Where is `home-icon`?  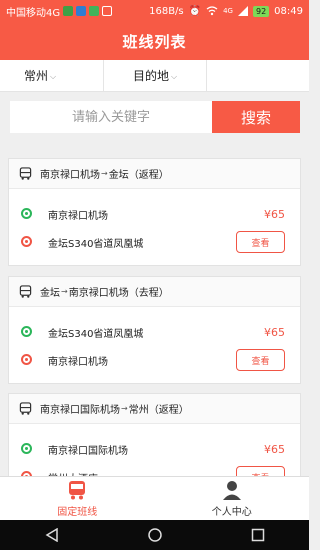 home-icon is located at coordinates (154, 535).